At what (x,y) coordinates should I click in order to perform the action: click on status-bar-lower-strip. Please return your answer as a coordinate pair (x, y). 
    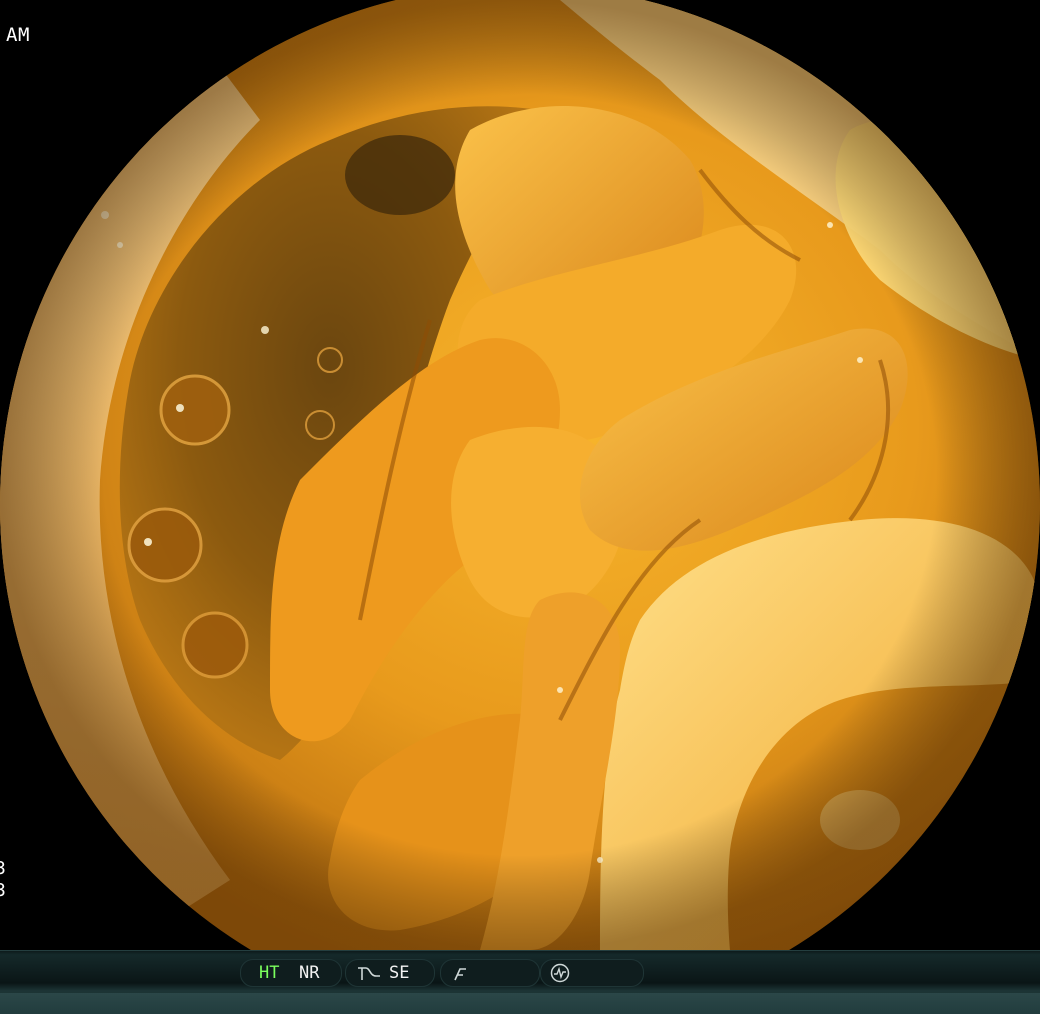
    Looking at the image, I should click on (520, 1003).